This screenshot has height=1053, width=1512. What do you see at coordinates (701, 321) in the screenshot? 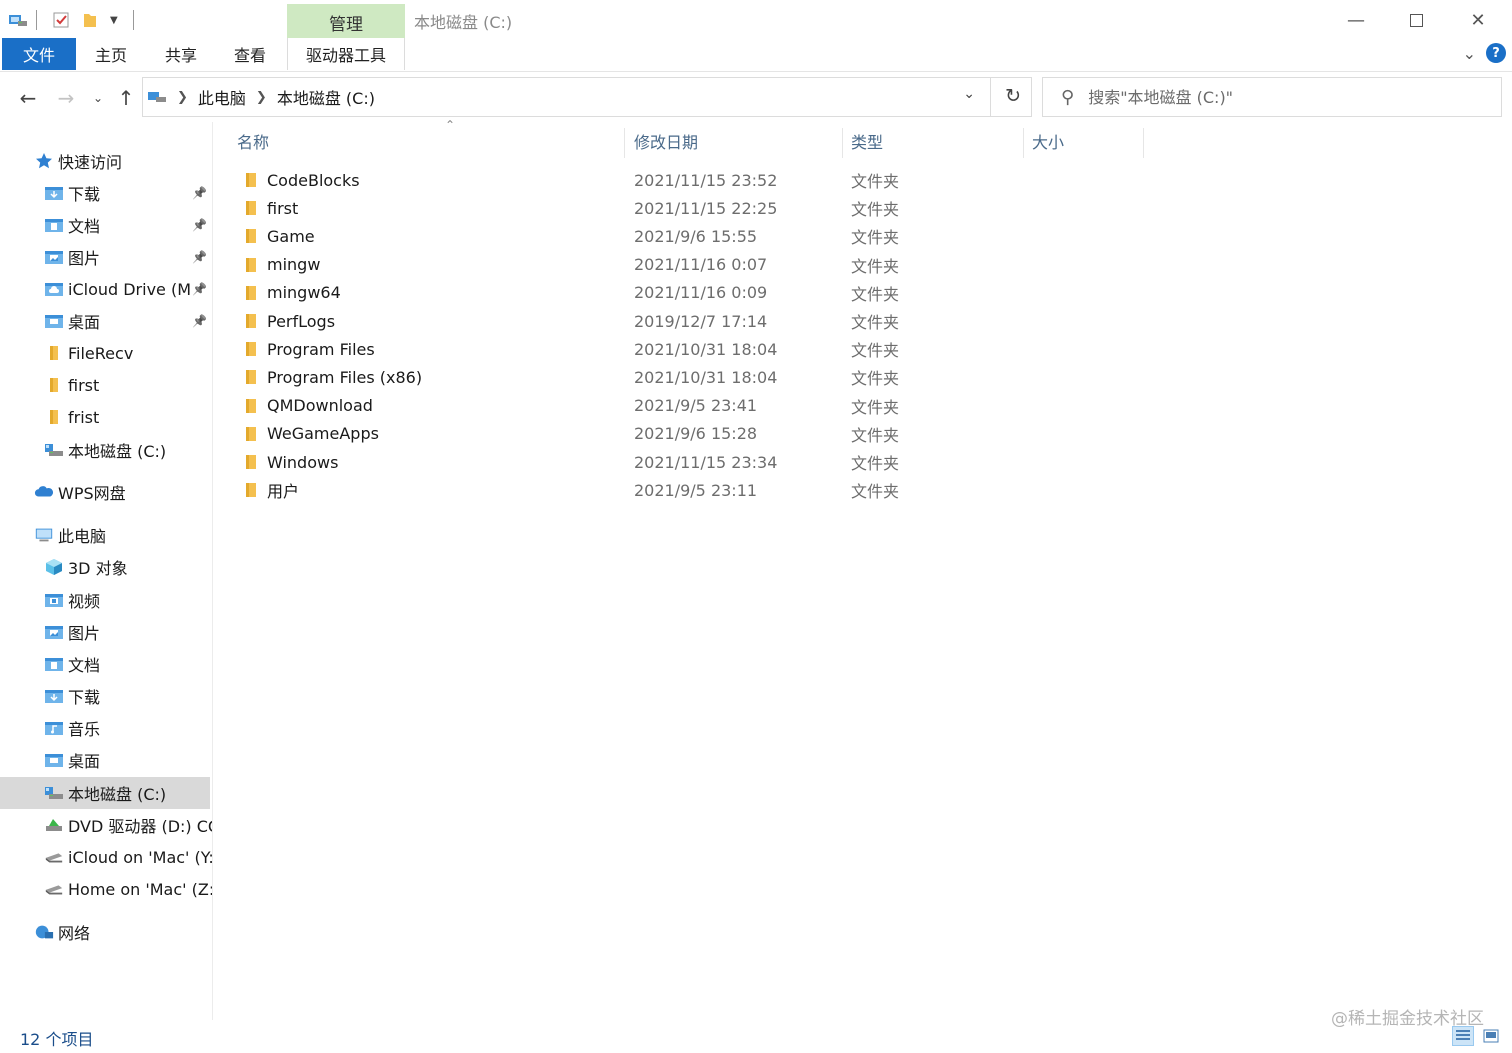
I see `file-date: 2019/12/7 17:14` at bounding box center [701, 321].